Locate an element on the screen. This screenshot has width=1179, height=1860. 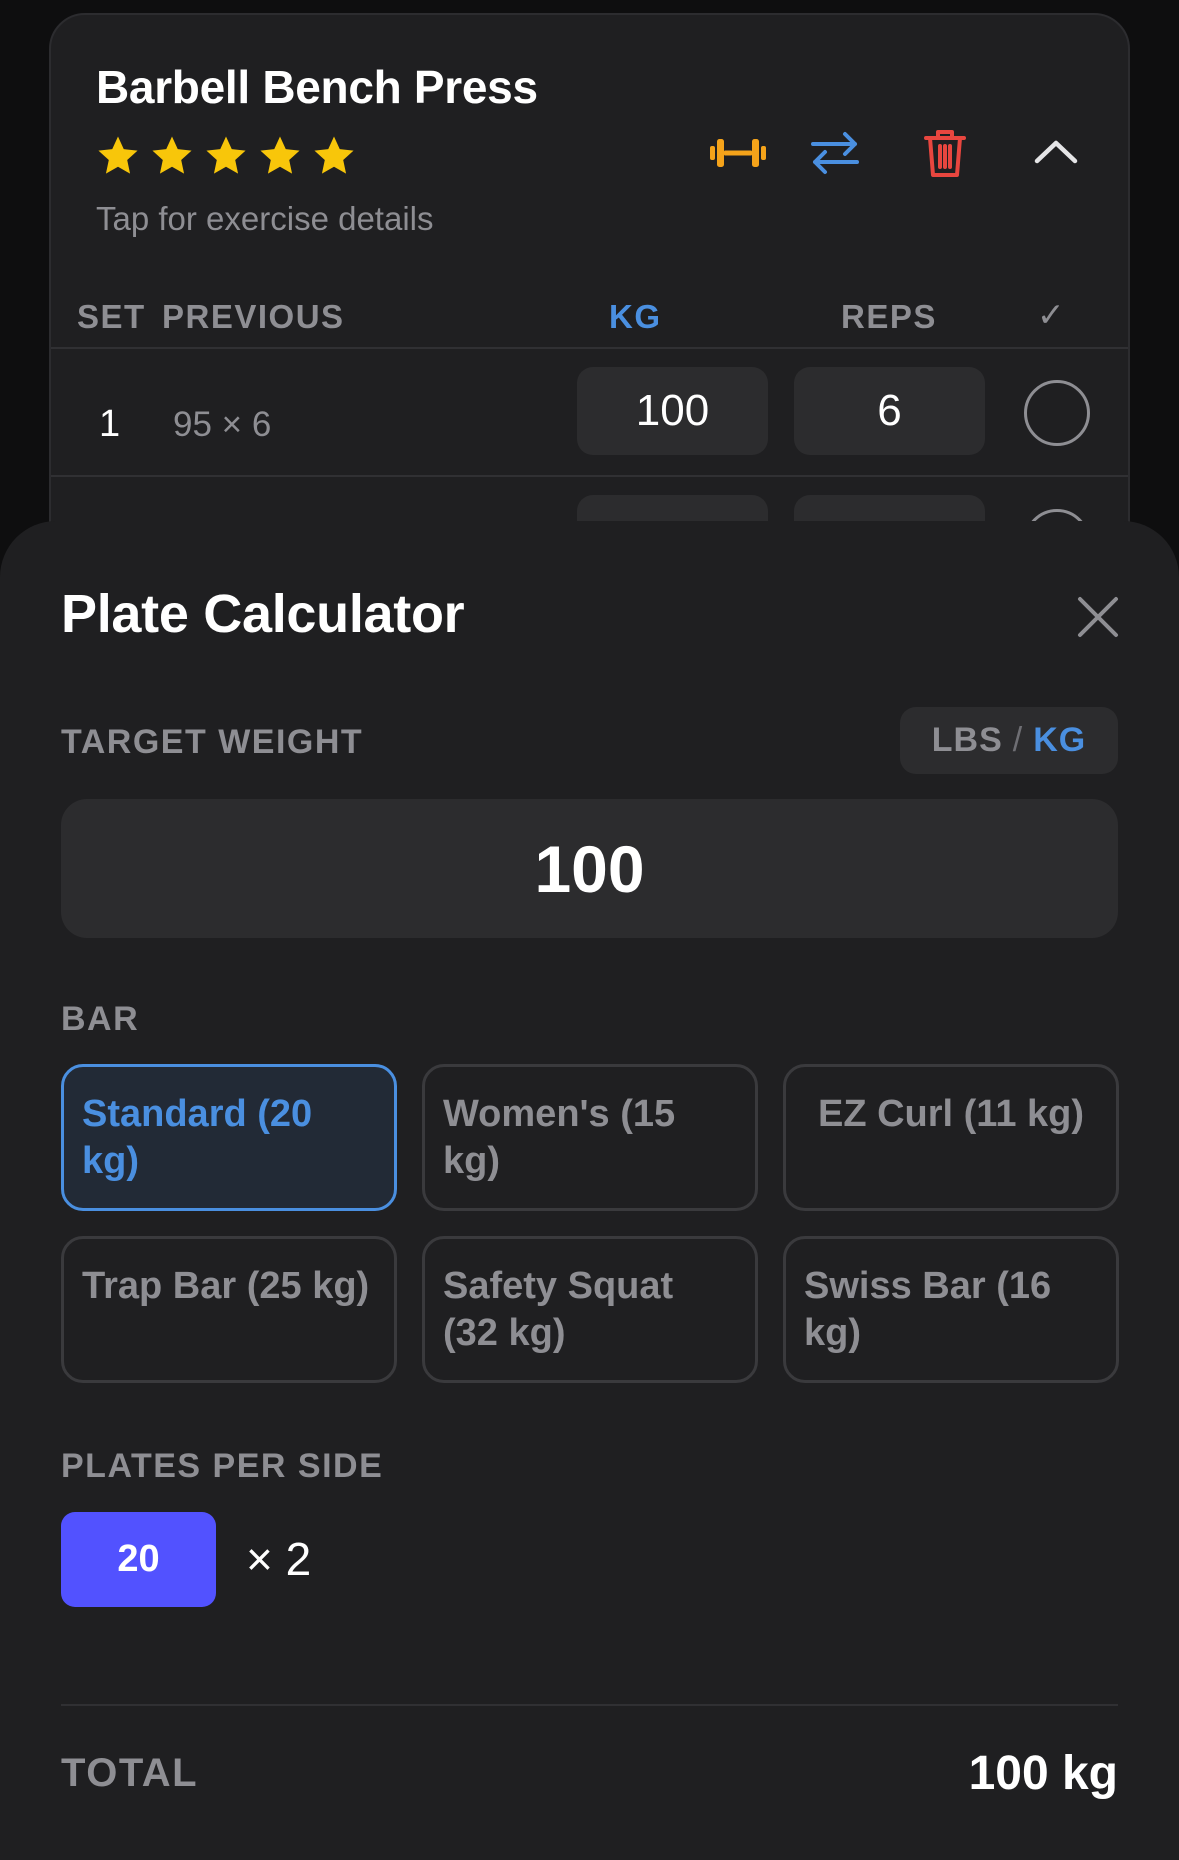
plate-count: × 2 is located at coordinates (279, 1559).